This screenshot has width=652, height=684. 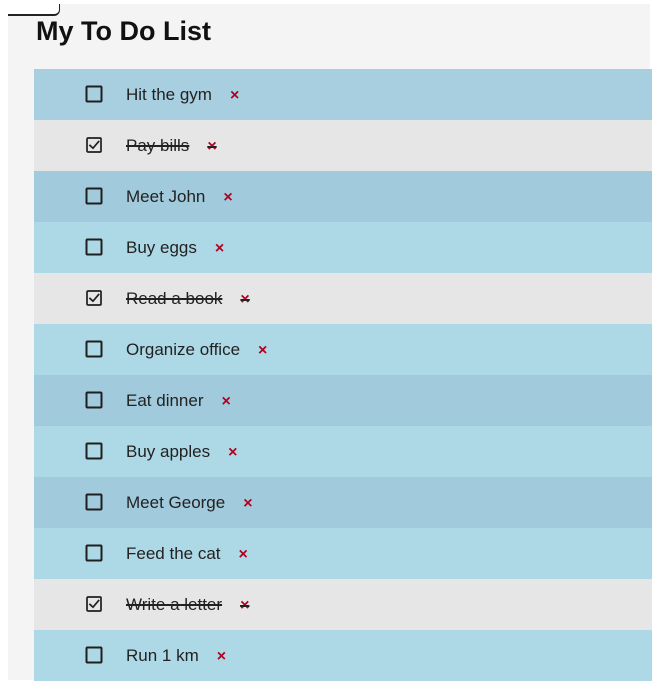 I want to click on todo-text-wrap: Feed the cat ×, so click(x=187, y=553).